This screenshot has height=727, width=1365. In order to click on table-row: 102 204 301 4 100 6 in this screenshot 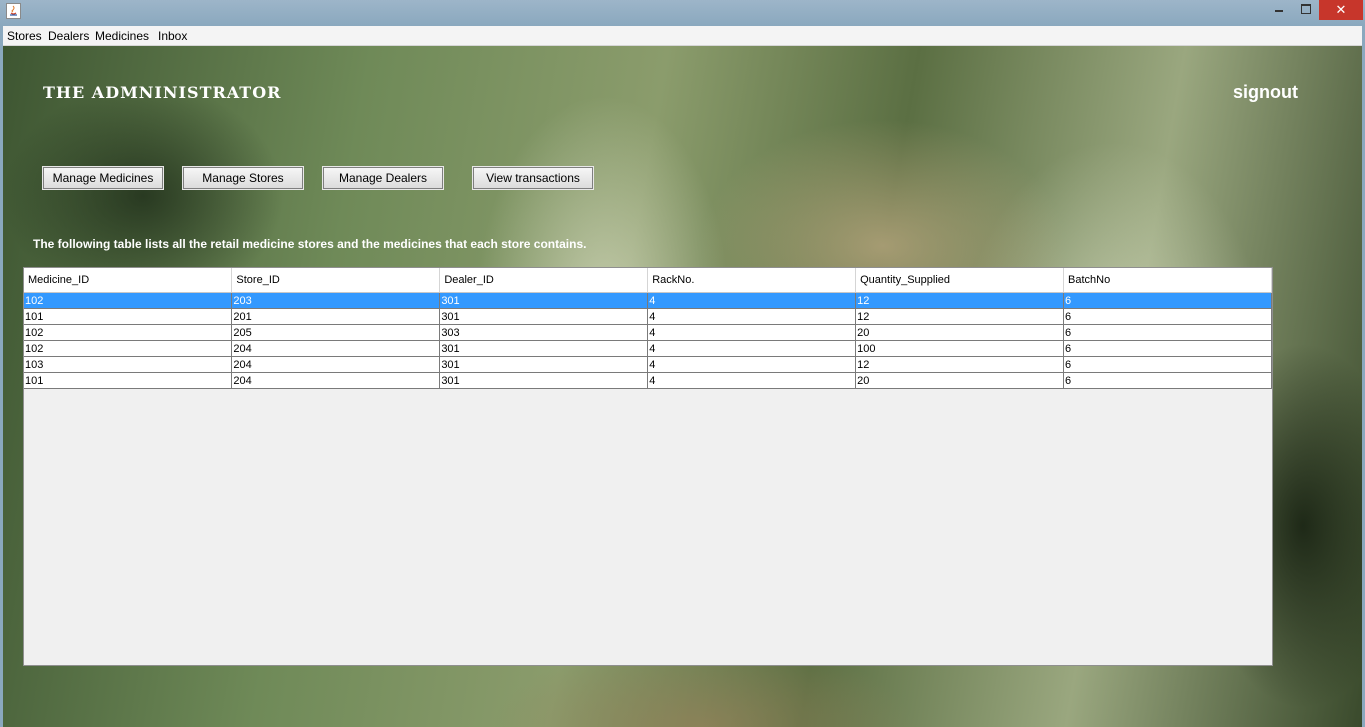, I will do `click(648, 348)`.